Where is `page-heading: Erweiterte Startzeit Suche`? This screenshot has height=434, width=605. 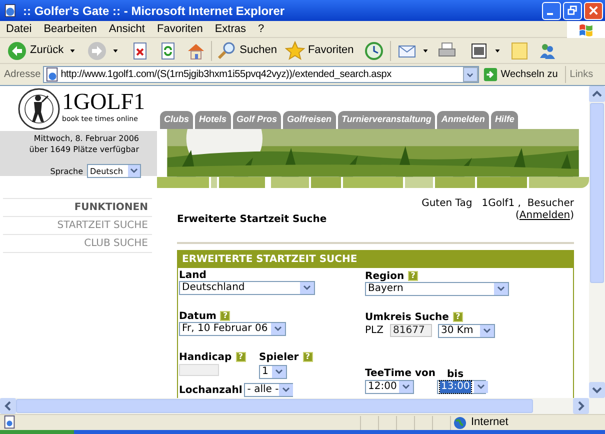 page-heading: Erweiterte Startzeit Suche is located at coordinates (252, 220).